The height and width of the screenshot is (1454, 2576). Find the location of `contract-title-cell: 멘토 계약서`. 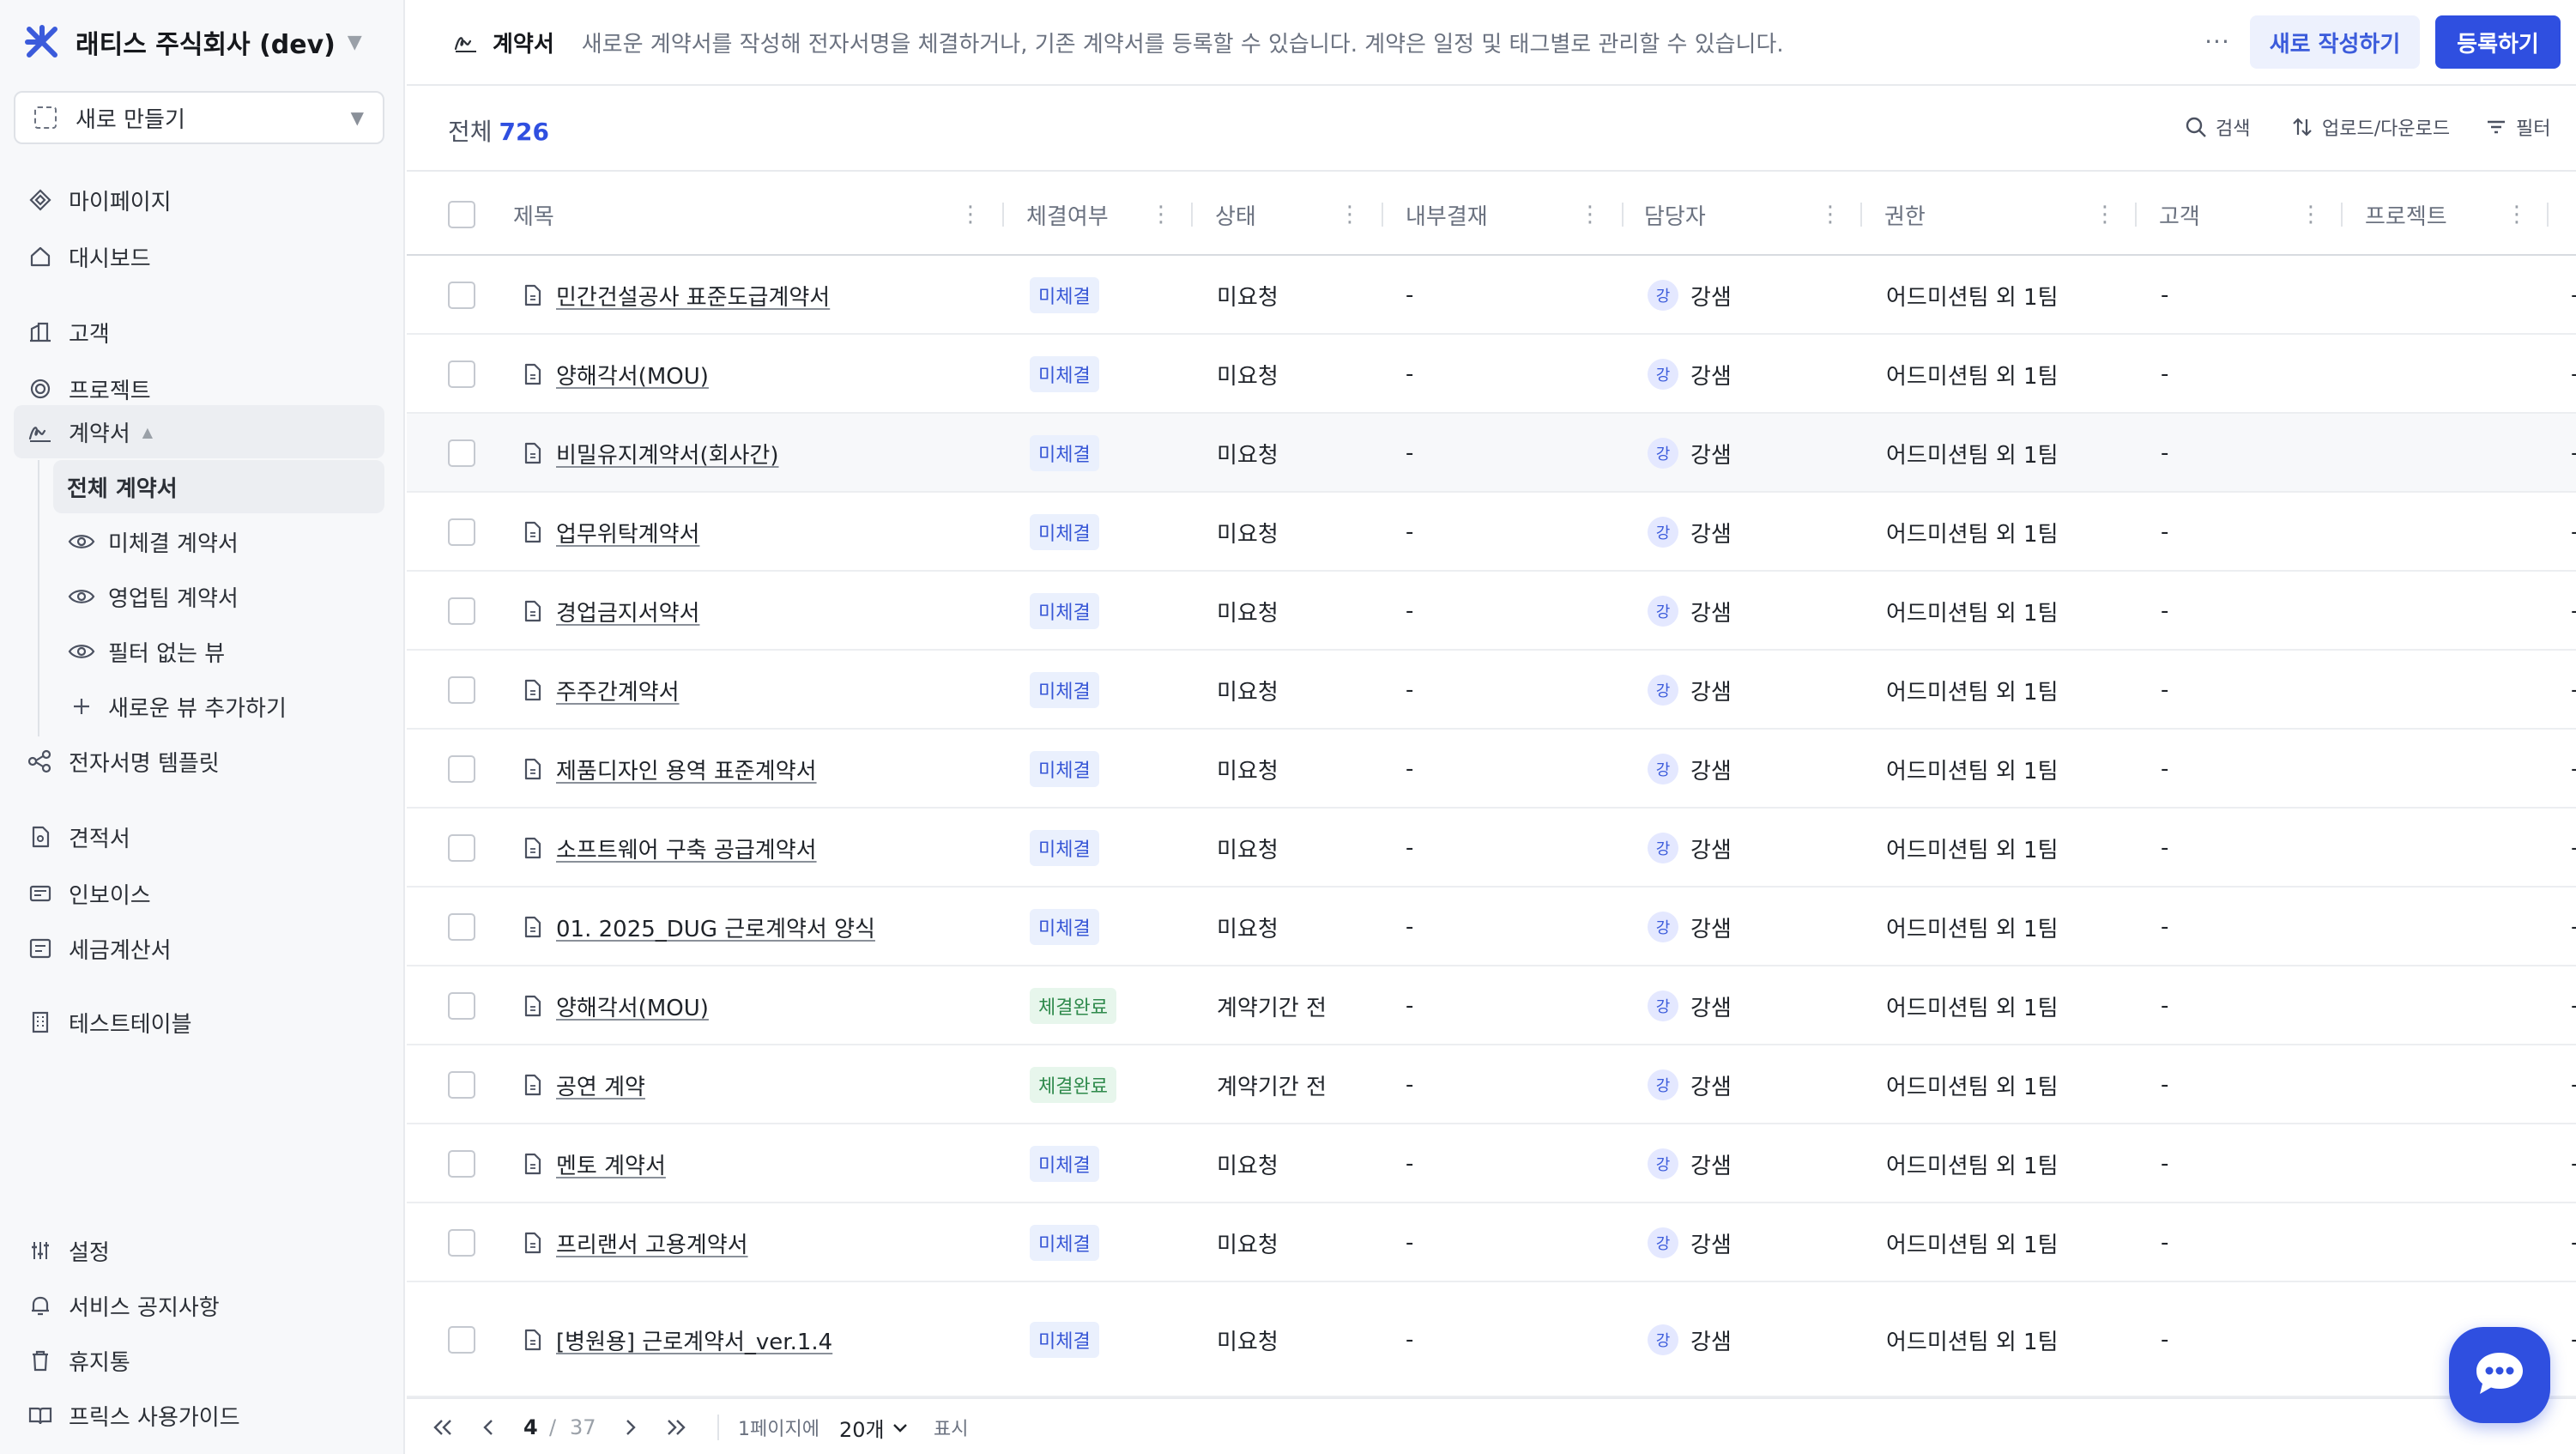

contract-title-cell: 멘토 계약서 is located at coordinates (594, 1163).